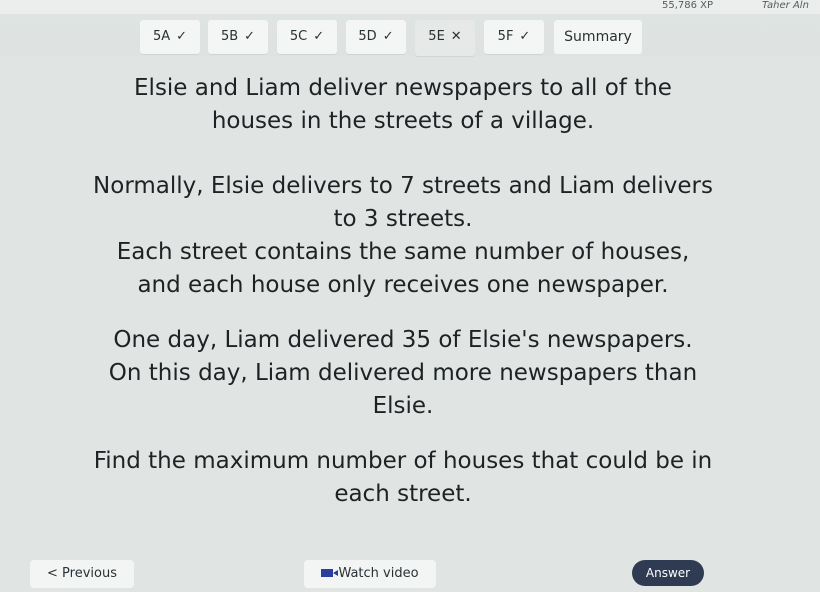  I want to click on previous-button: < Previous, so click(82, 574).